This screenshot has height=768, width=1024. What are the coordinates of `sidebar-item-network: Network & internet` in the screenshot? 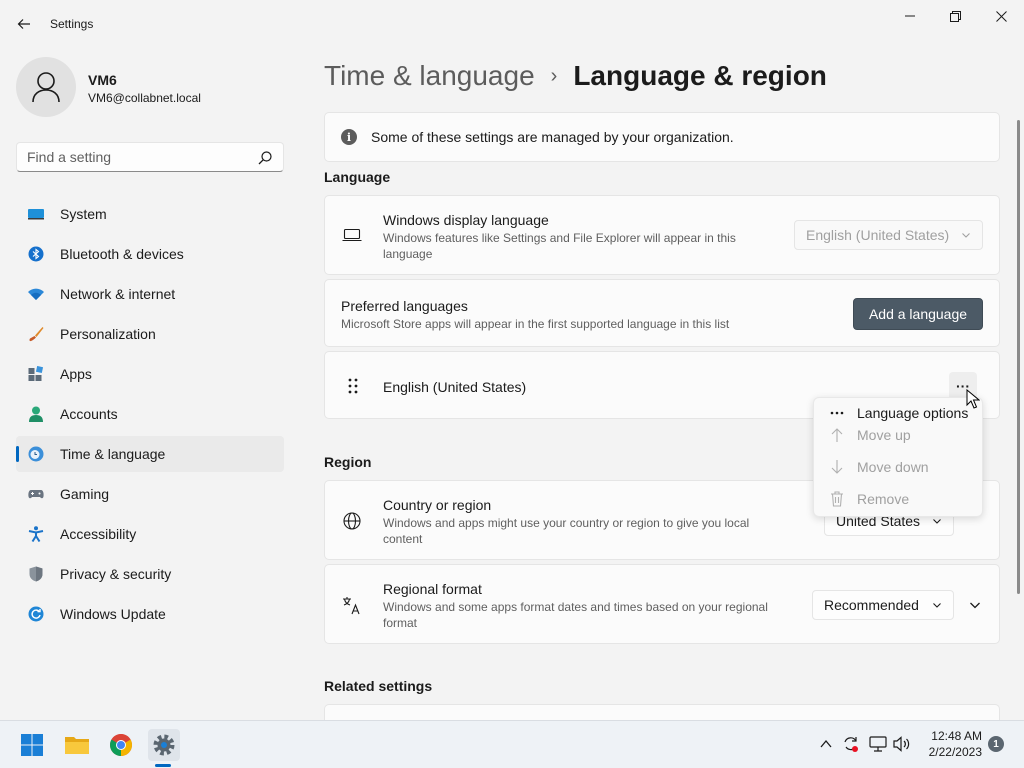 It's located at (150, 294).